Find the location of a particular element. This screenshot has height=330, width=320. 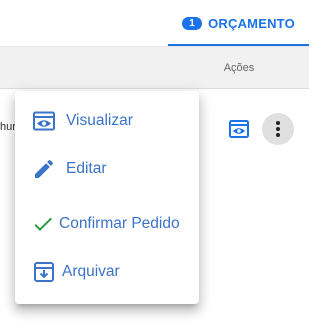

more-vert-icon is located at coordinates (278, 129).